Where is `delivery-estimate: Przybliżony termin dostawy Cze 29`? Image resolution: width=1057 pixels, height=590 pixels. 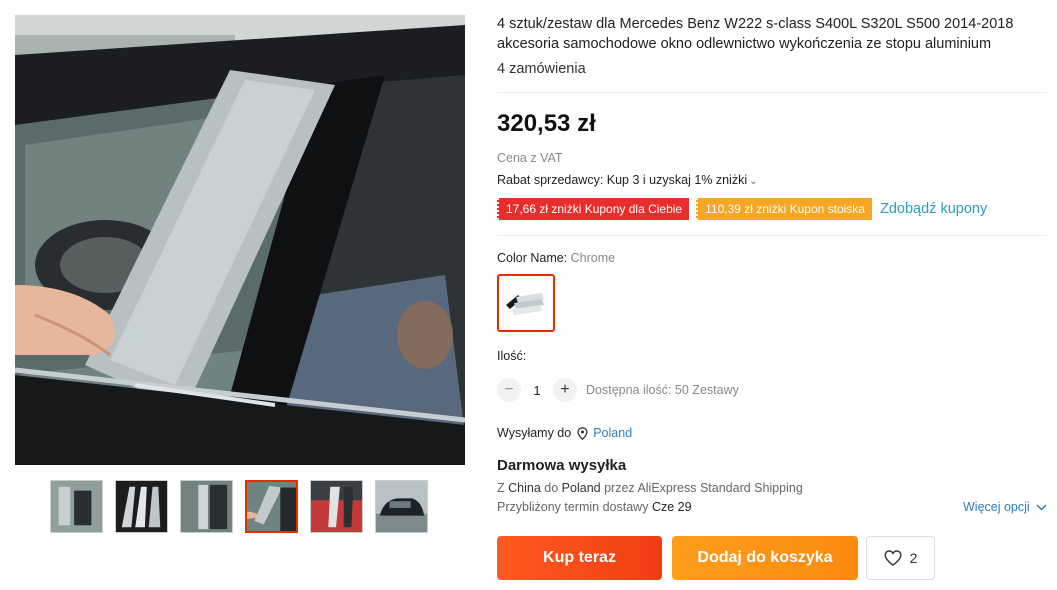 delivery-estimate: Przybliżony termin dostawy Cze 29 is located at coordinates (594, 507).